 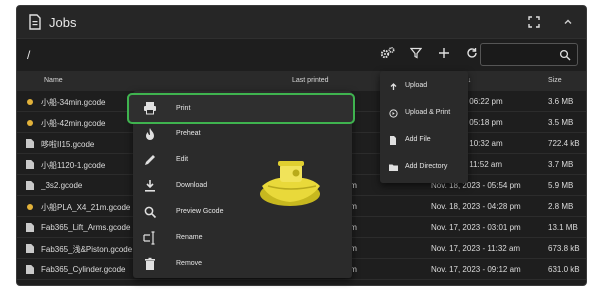 I want to click on size-cell: 2.8 MB, so click(x=561, y=206).